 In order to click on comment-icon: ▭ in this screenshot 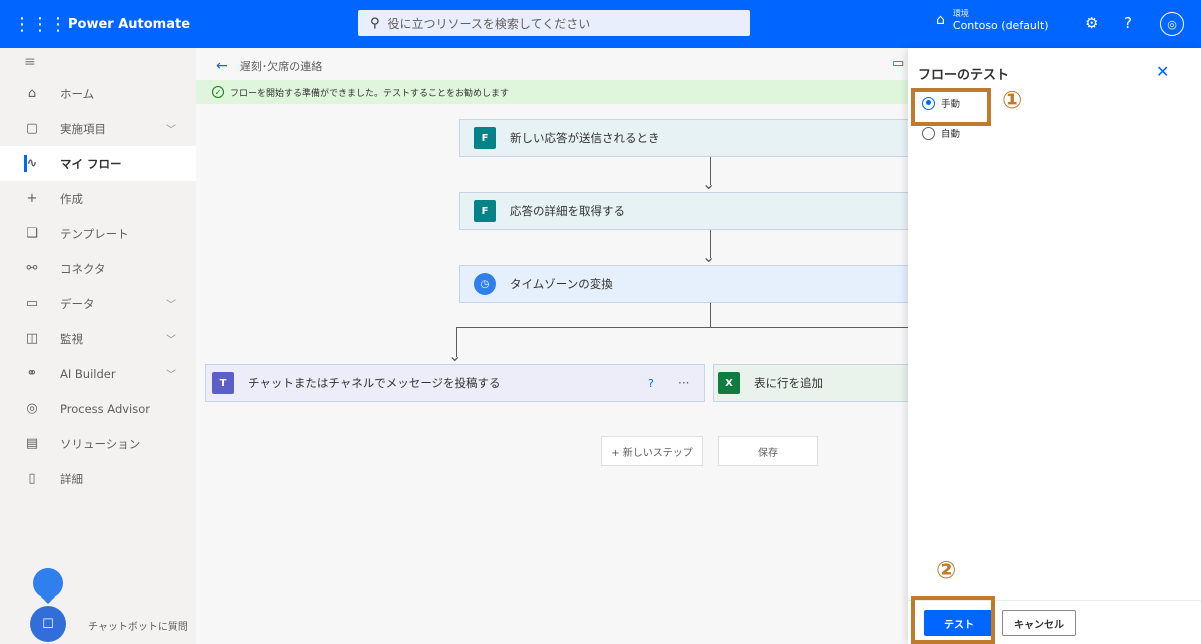, I will do `click(898, 63)`.